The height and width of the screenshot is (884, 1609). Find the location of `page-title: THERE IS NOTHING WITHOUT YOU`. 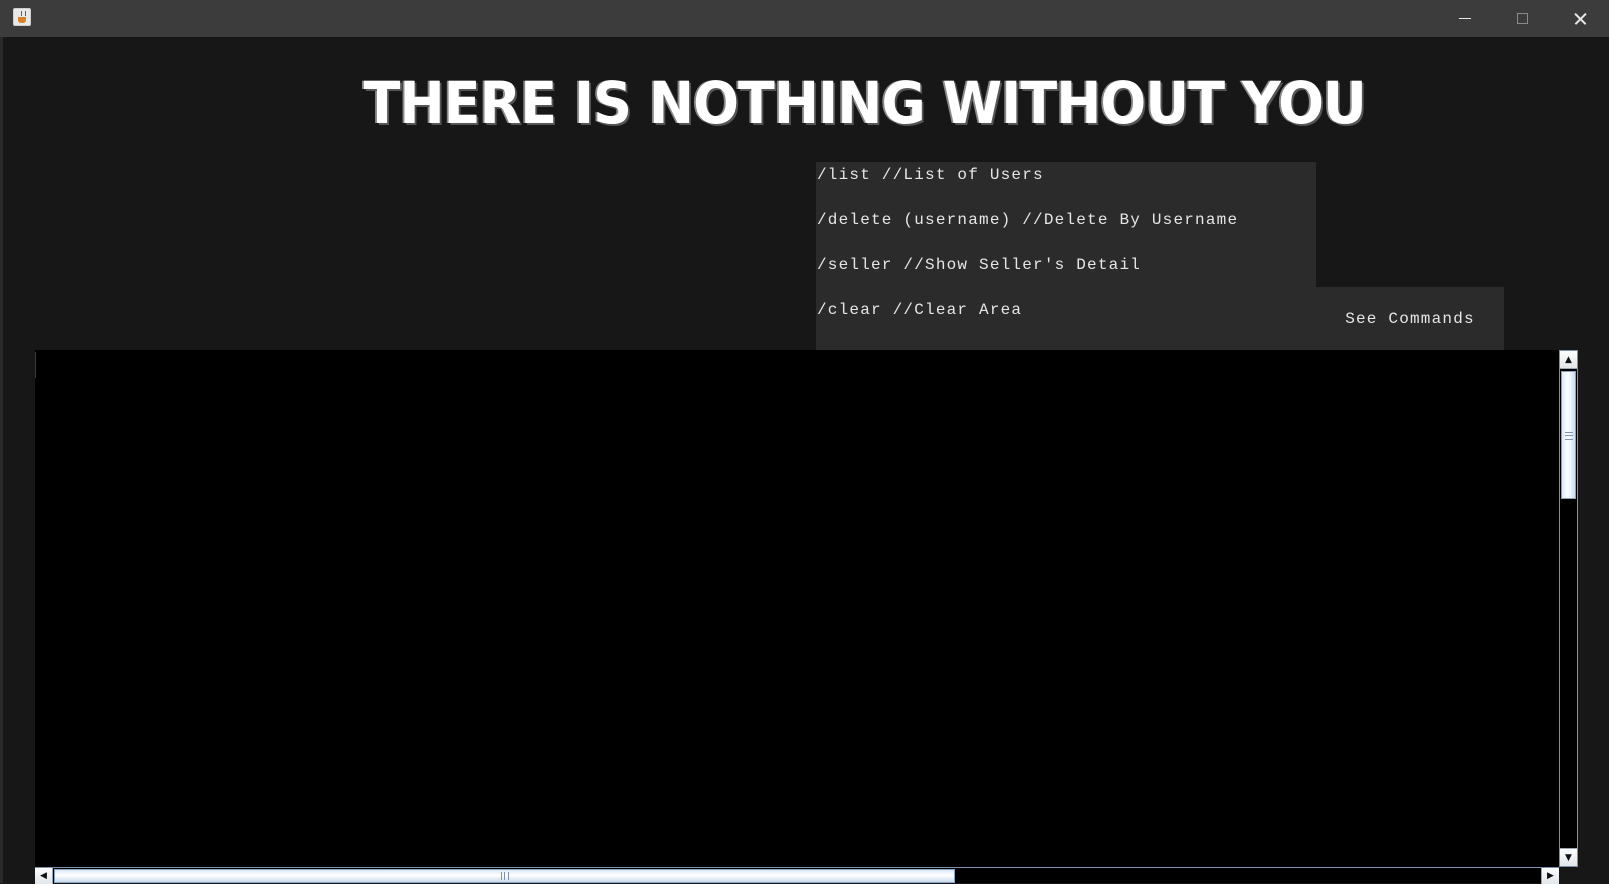

page-title: THERE IS NOTHING WITHOUT YOU is located at coordinates (865, 103).